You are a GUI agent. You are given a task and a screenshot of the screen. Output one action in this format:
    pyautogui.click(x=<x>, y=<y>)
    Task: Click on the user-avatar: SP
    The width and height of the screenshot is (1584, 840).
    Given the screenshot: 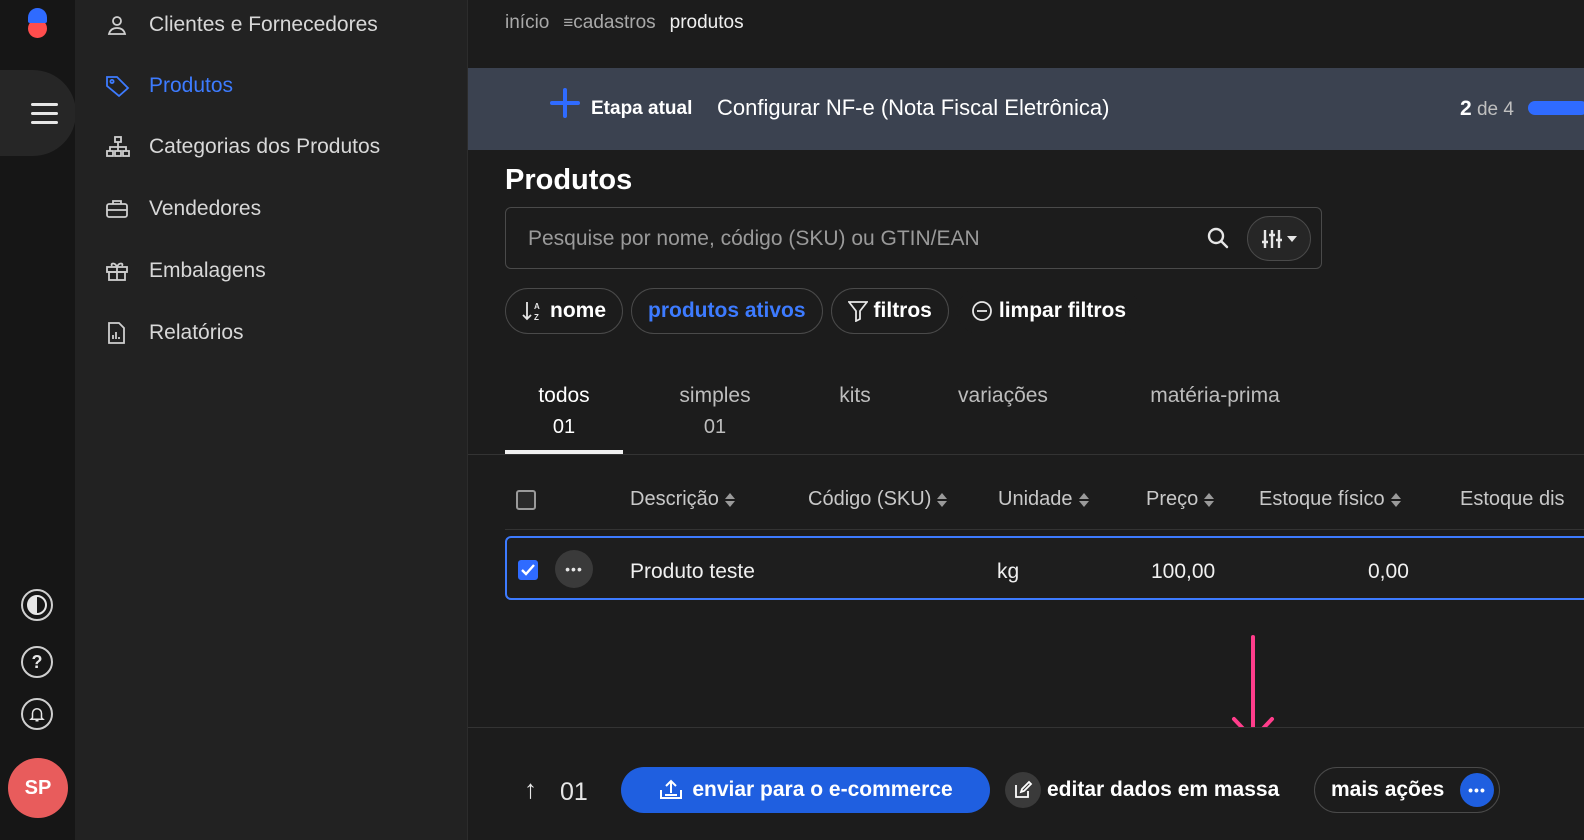 What is the action you would take?
    pyautogui.click(x=38, y=788)
    